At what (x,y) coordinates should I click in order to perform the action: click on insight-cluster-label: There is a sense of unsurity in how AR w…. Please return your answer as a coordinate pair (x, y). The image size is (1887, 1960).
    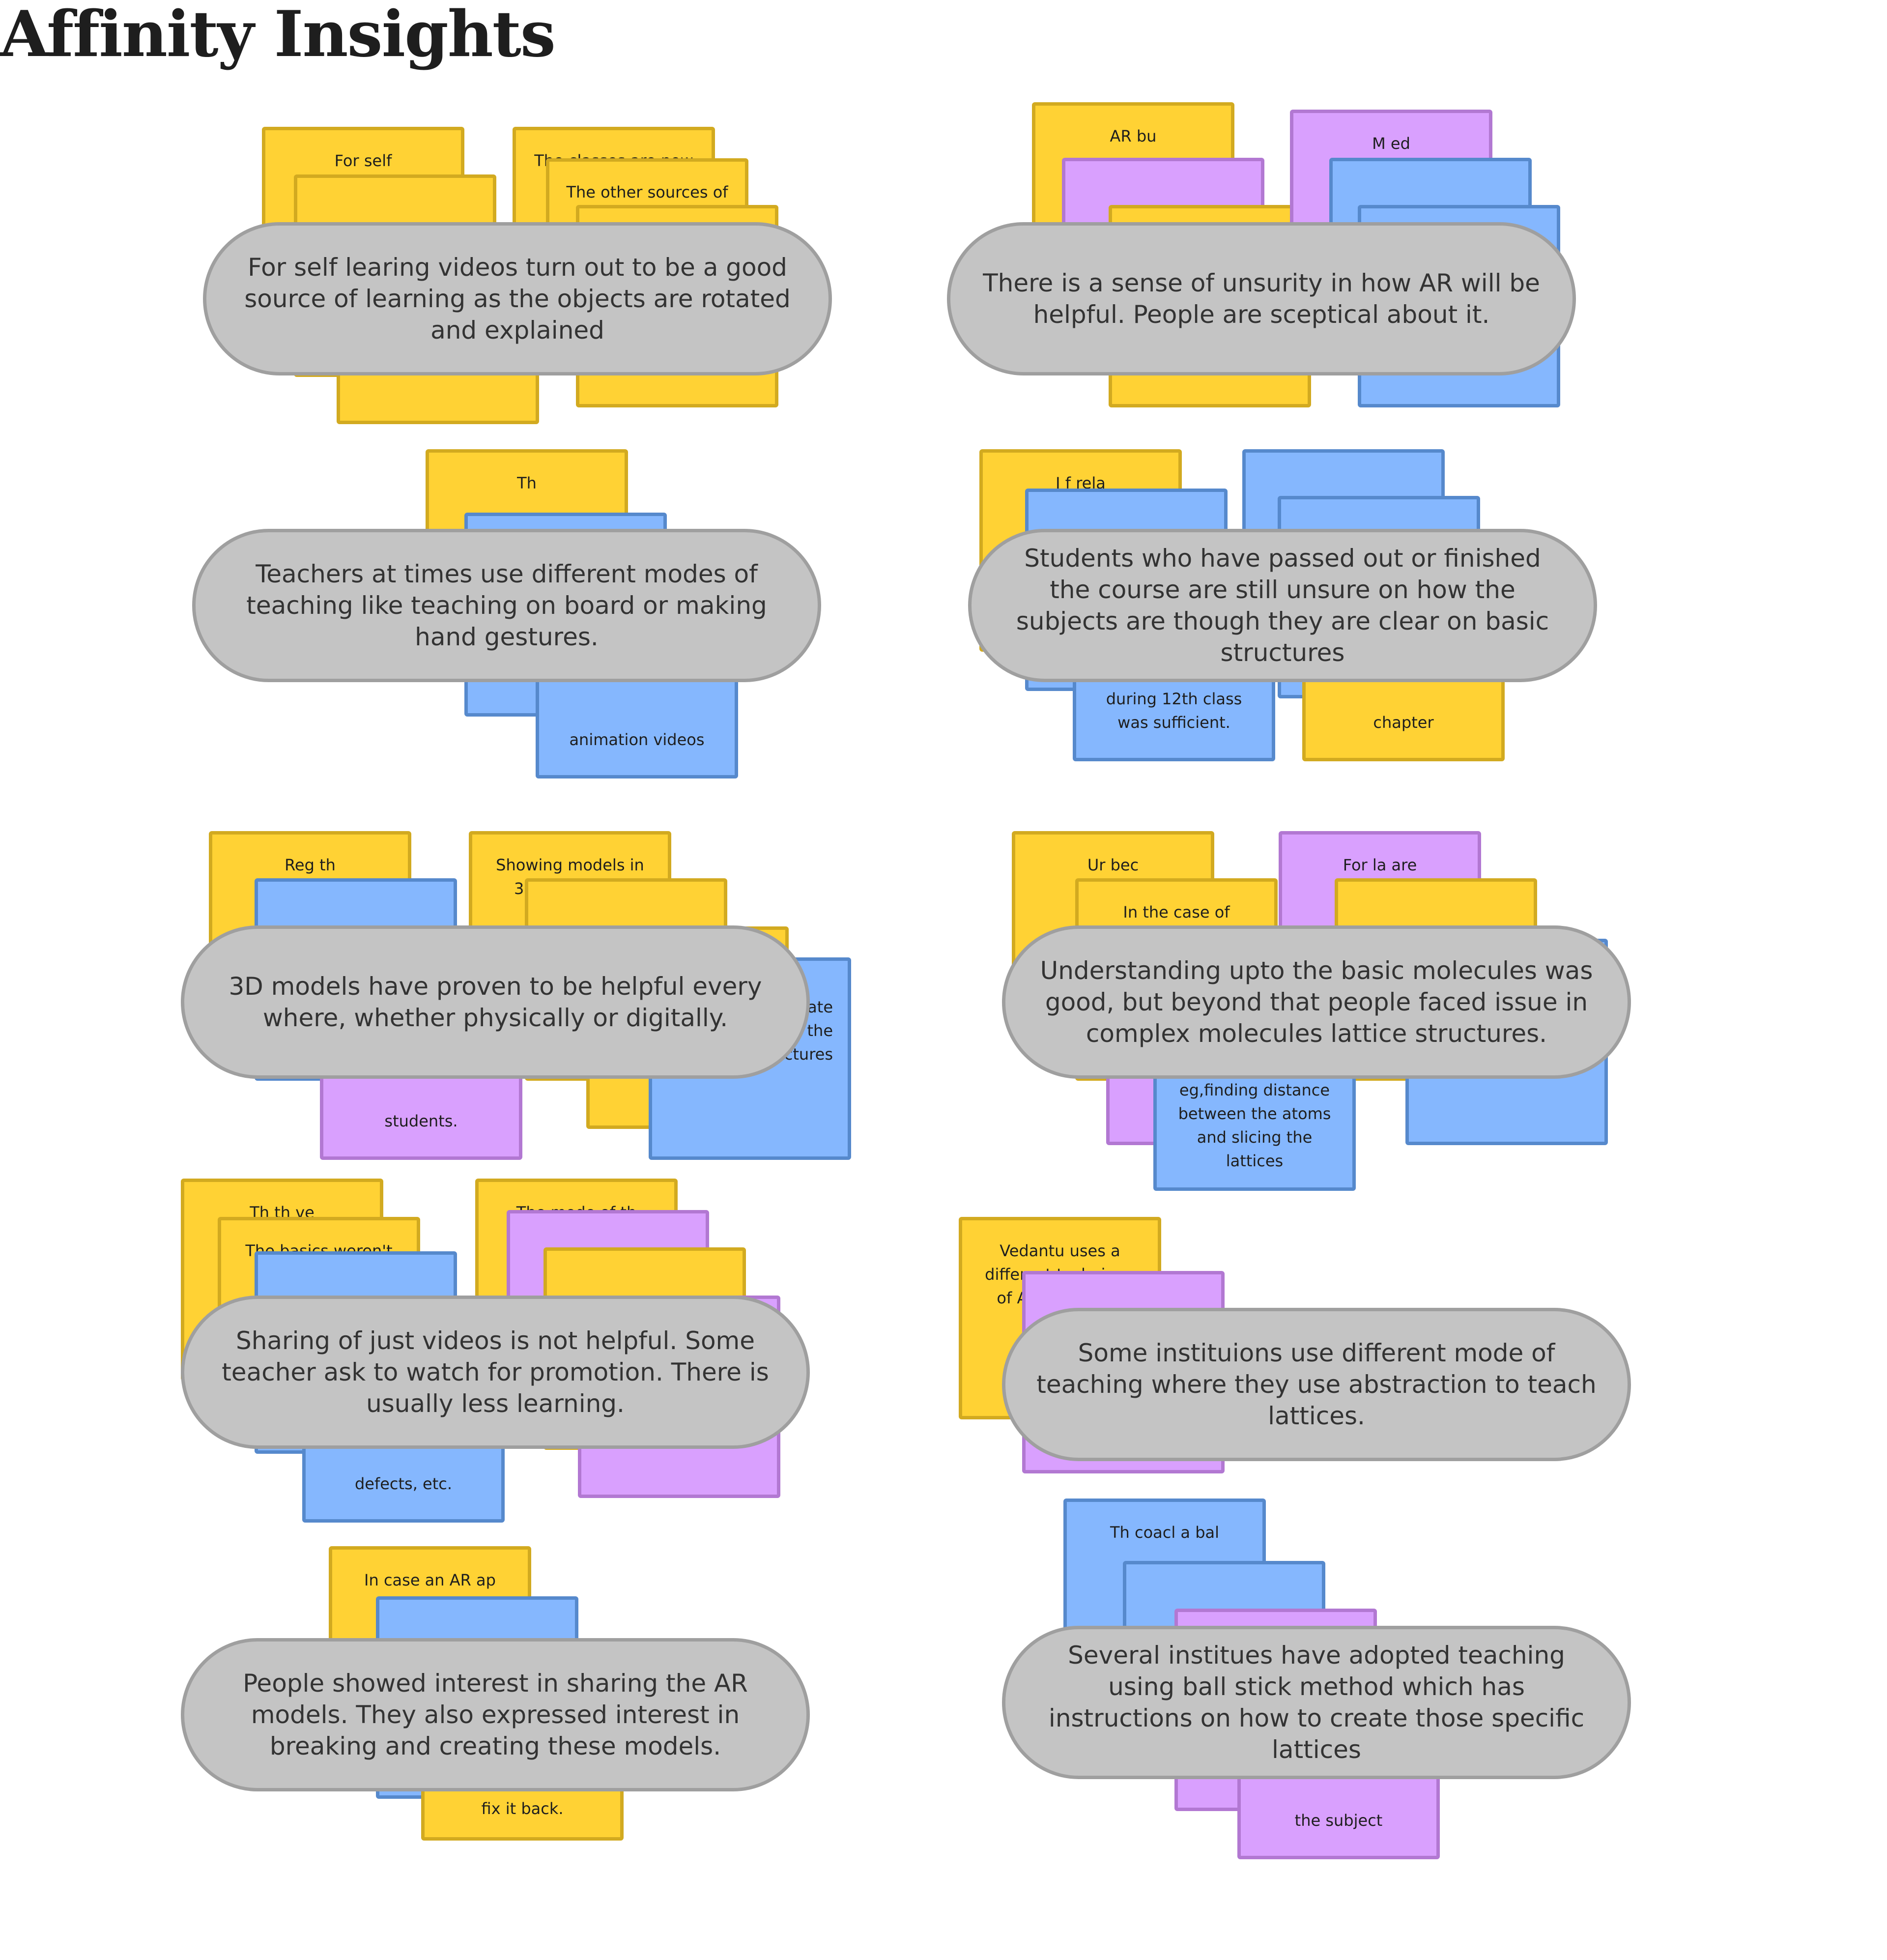
    Looking at the image, I should click on (1261, 299).